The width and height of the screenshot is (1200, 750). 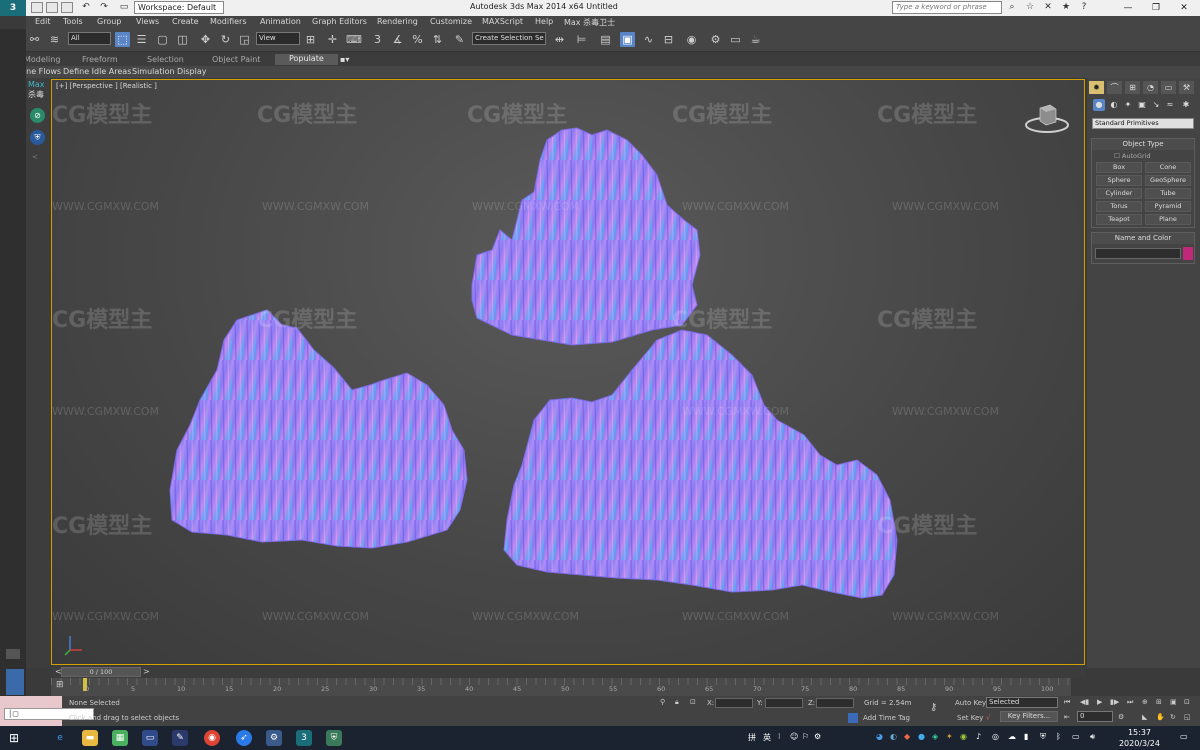 I want to click on box-button: Box, so click(x=1119, y=167).